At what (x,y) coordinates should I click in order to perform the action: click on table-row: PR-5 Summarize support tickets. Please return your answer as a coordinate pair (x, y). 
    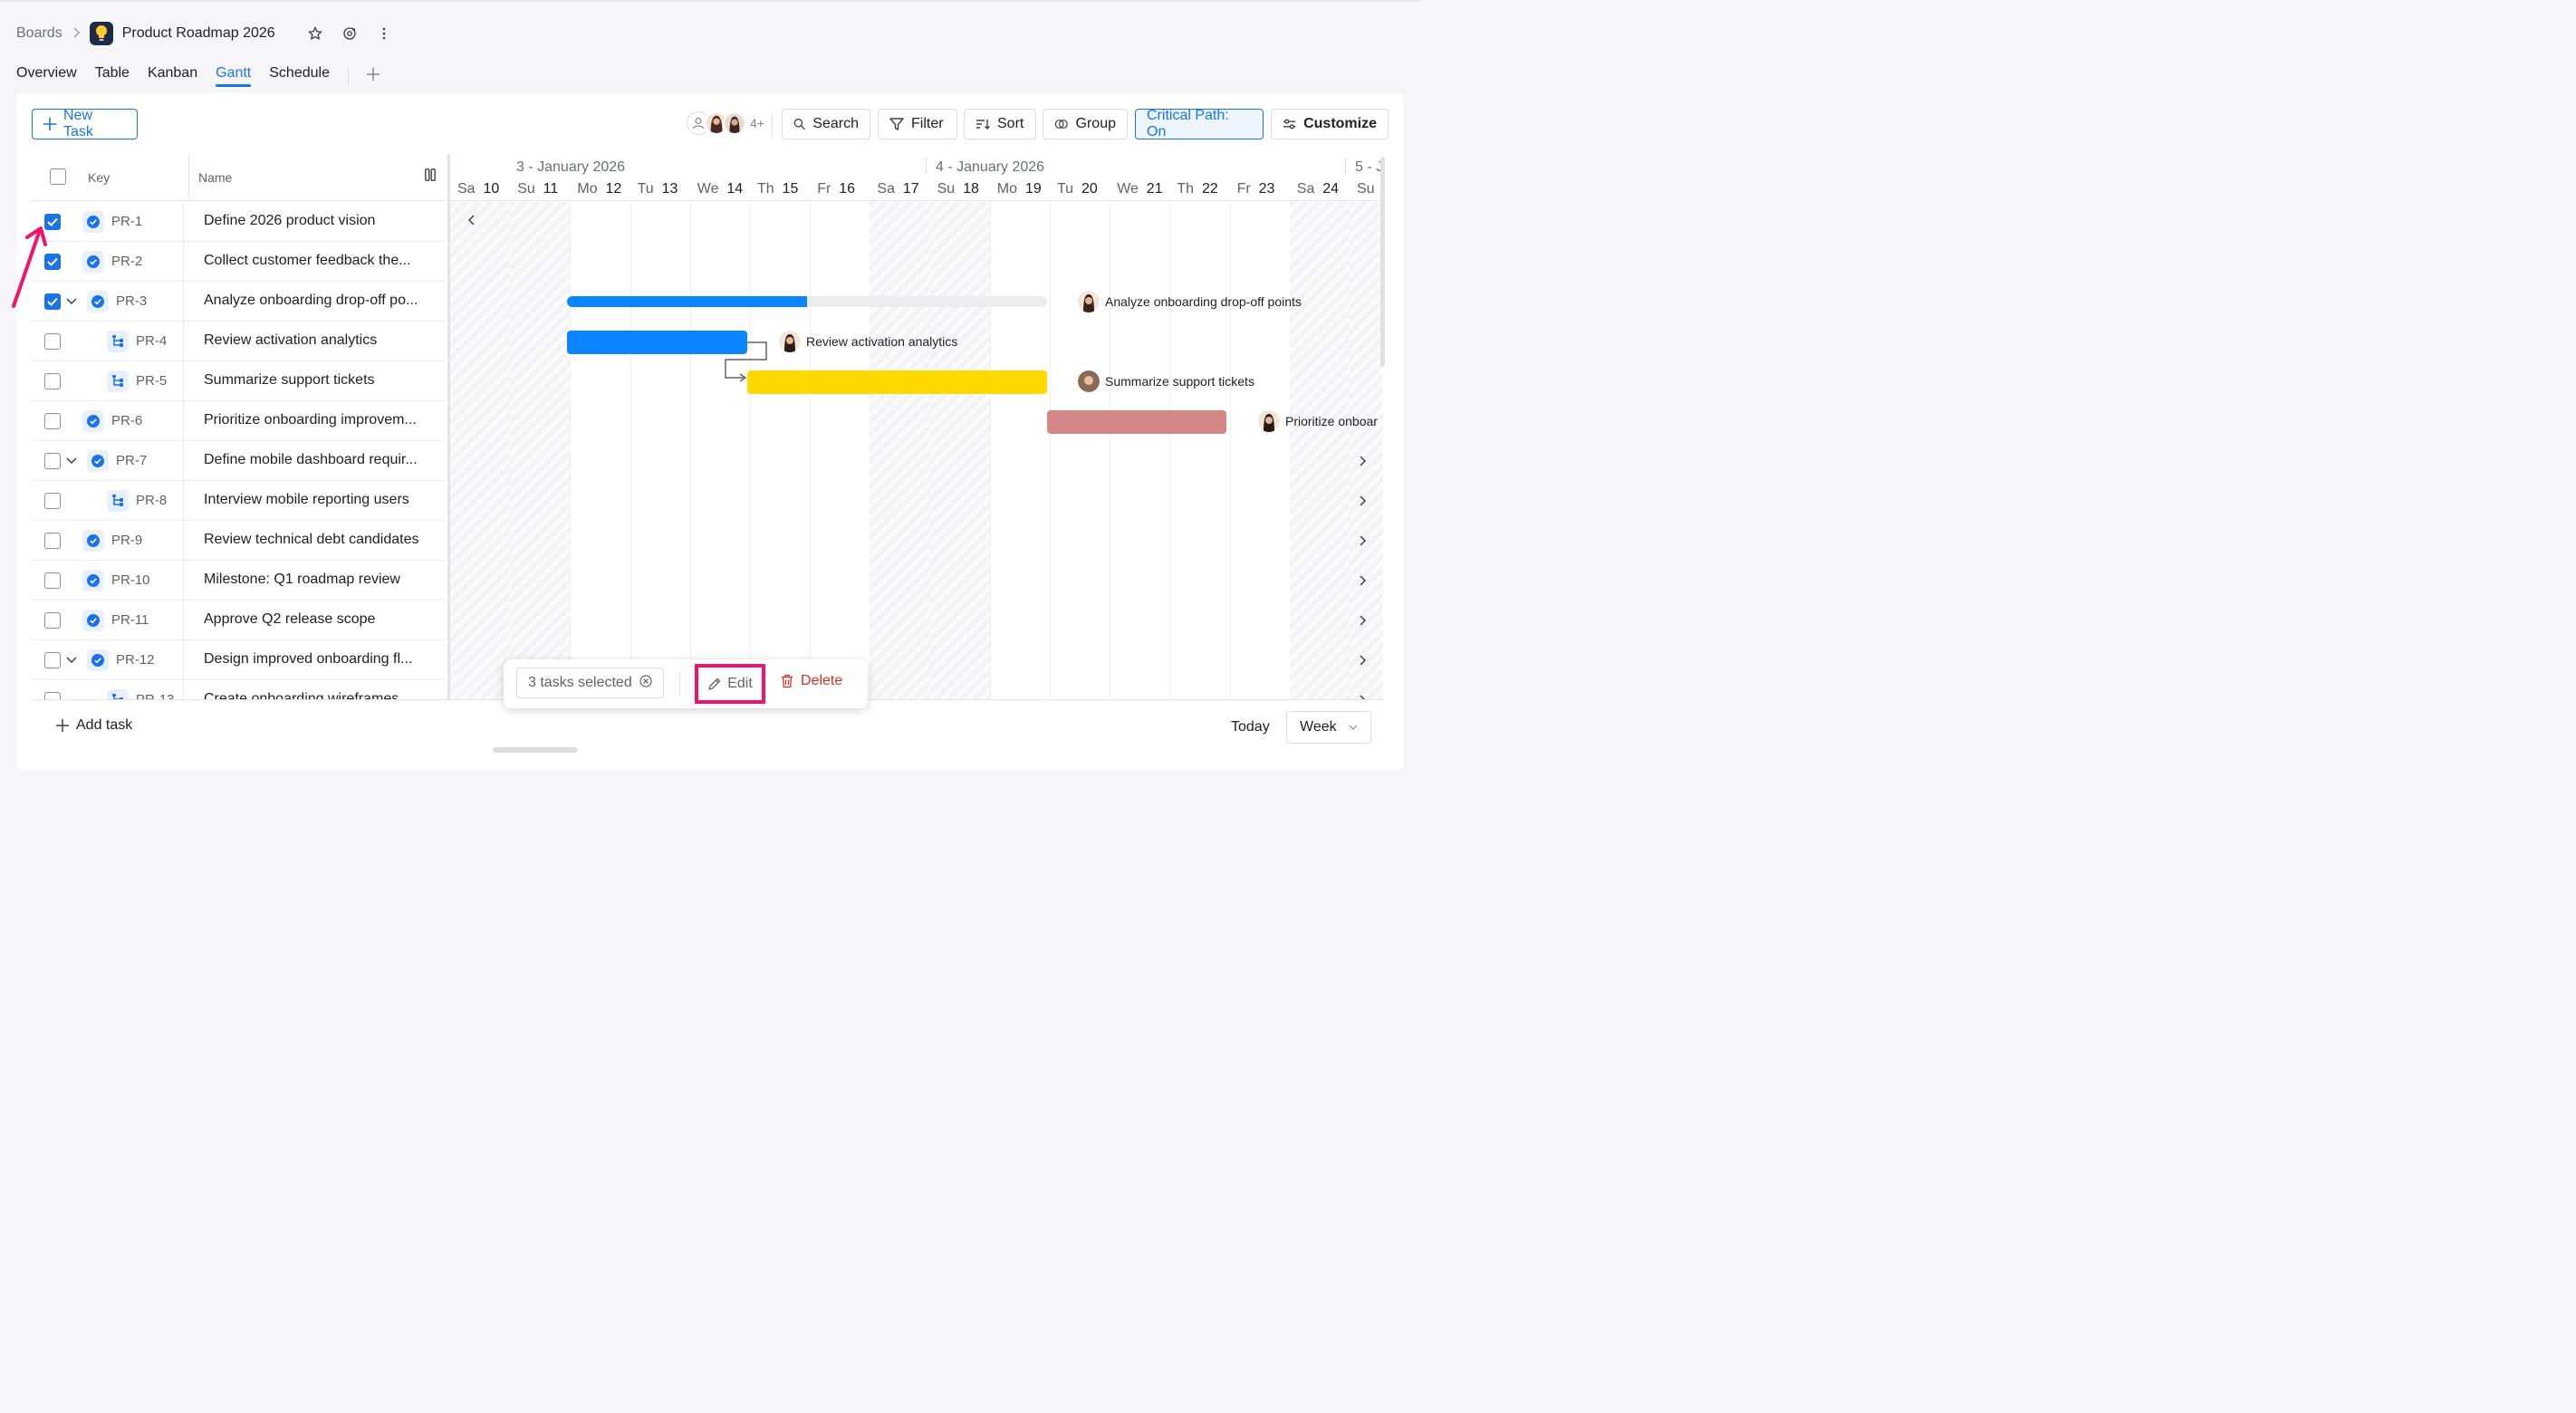
    Looking at the image, I should click on (239, 381).